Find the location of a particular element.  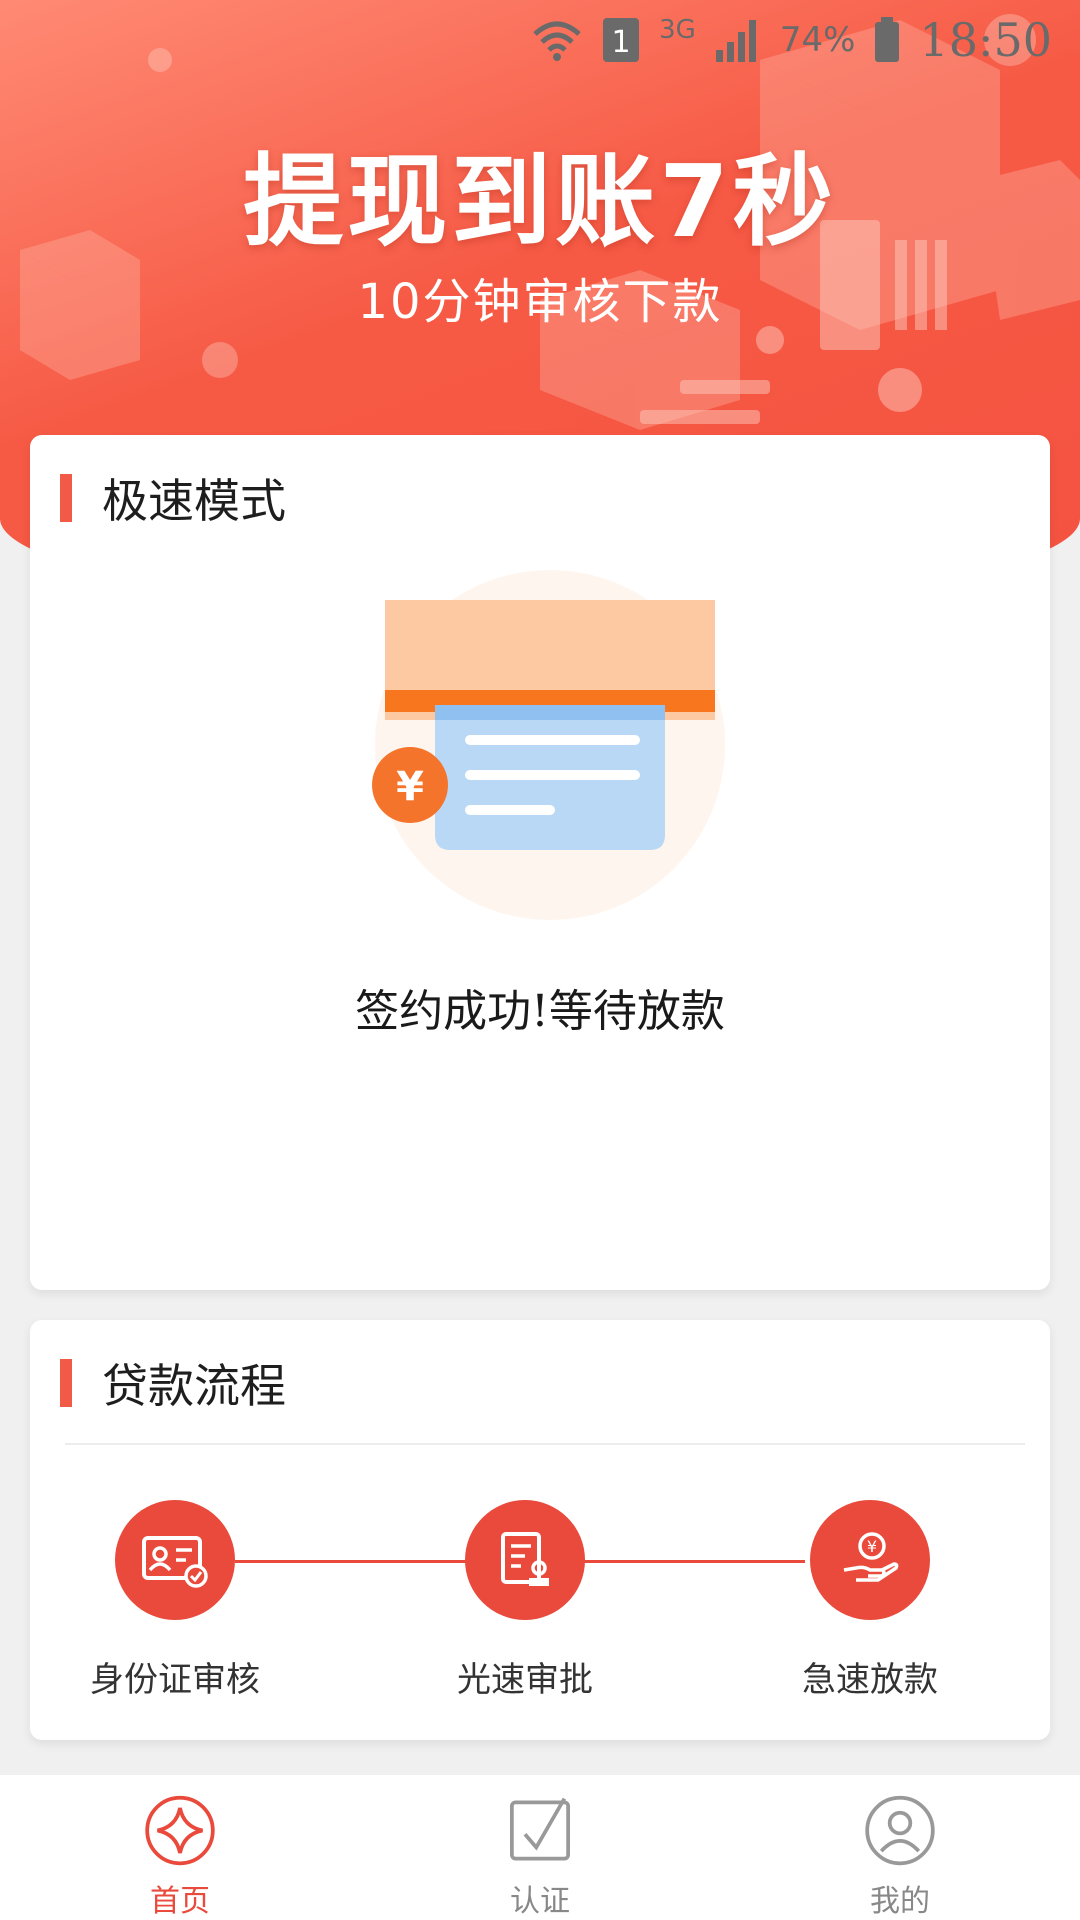

banner-subtitle: 10分钟审核下款 is located at coordinates (540, 302).